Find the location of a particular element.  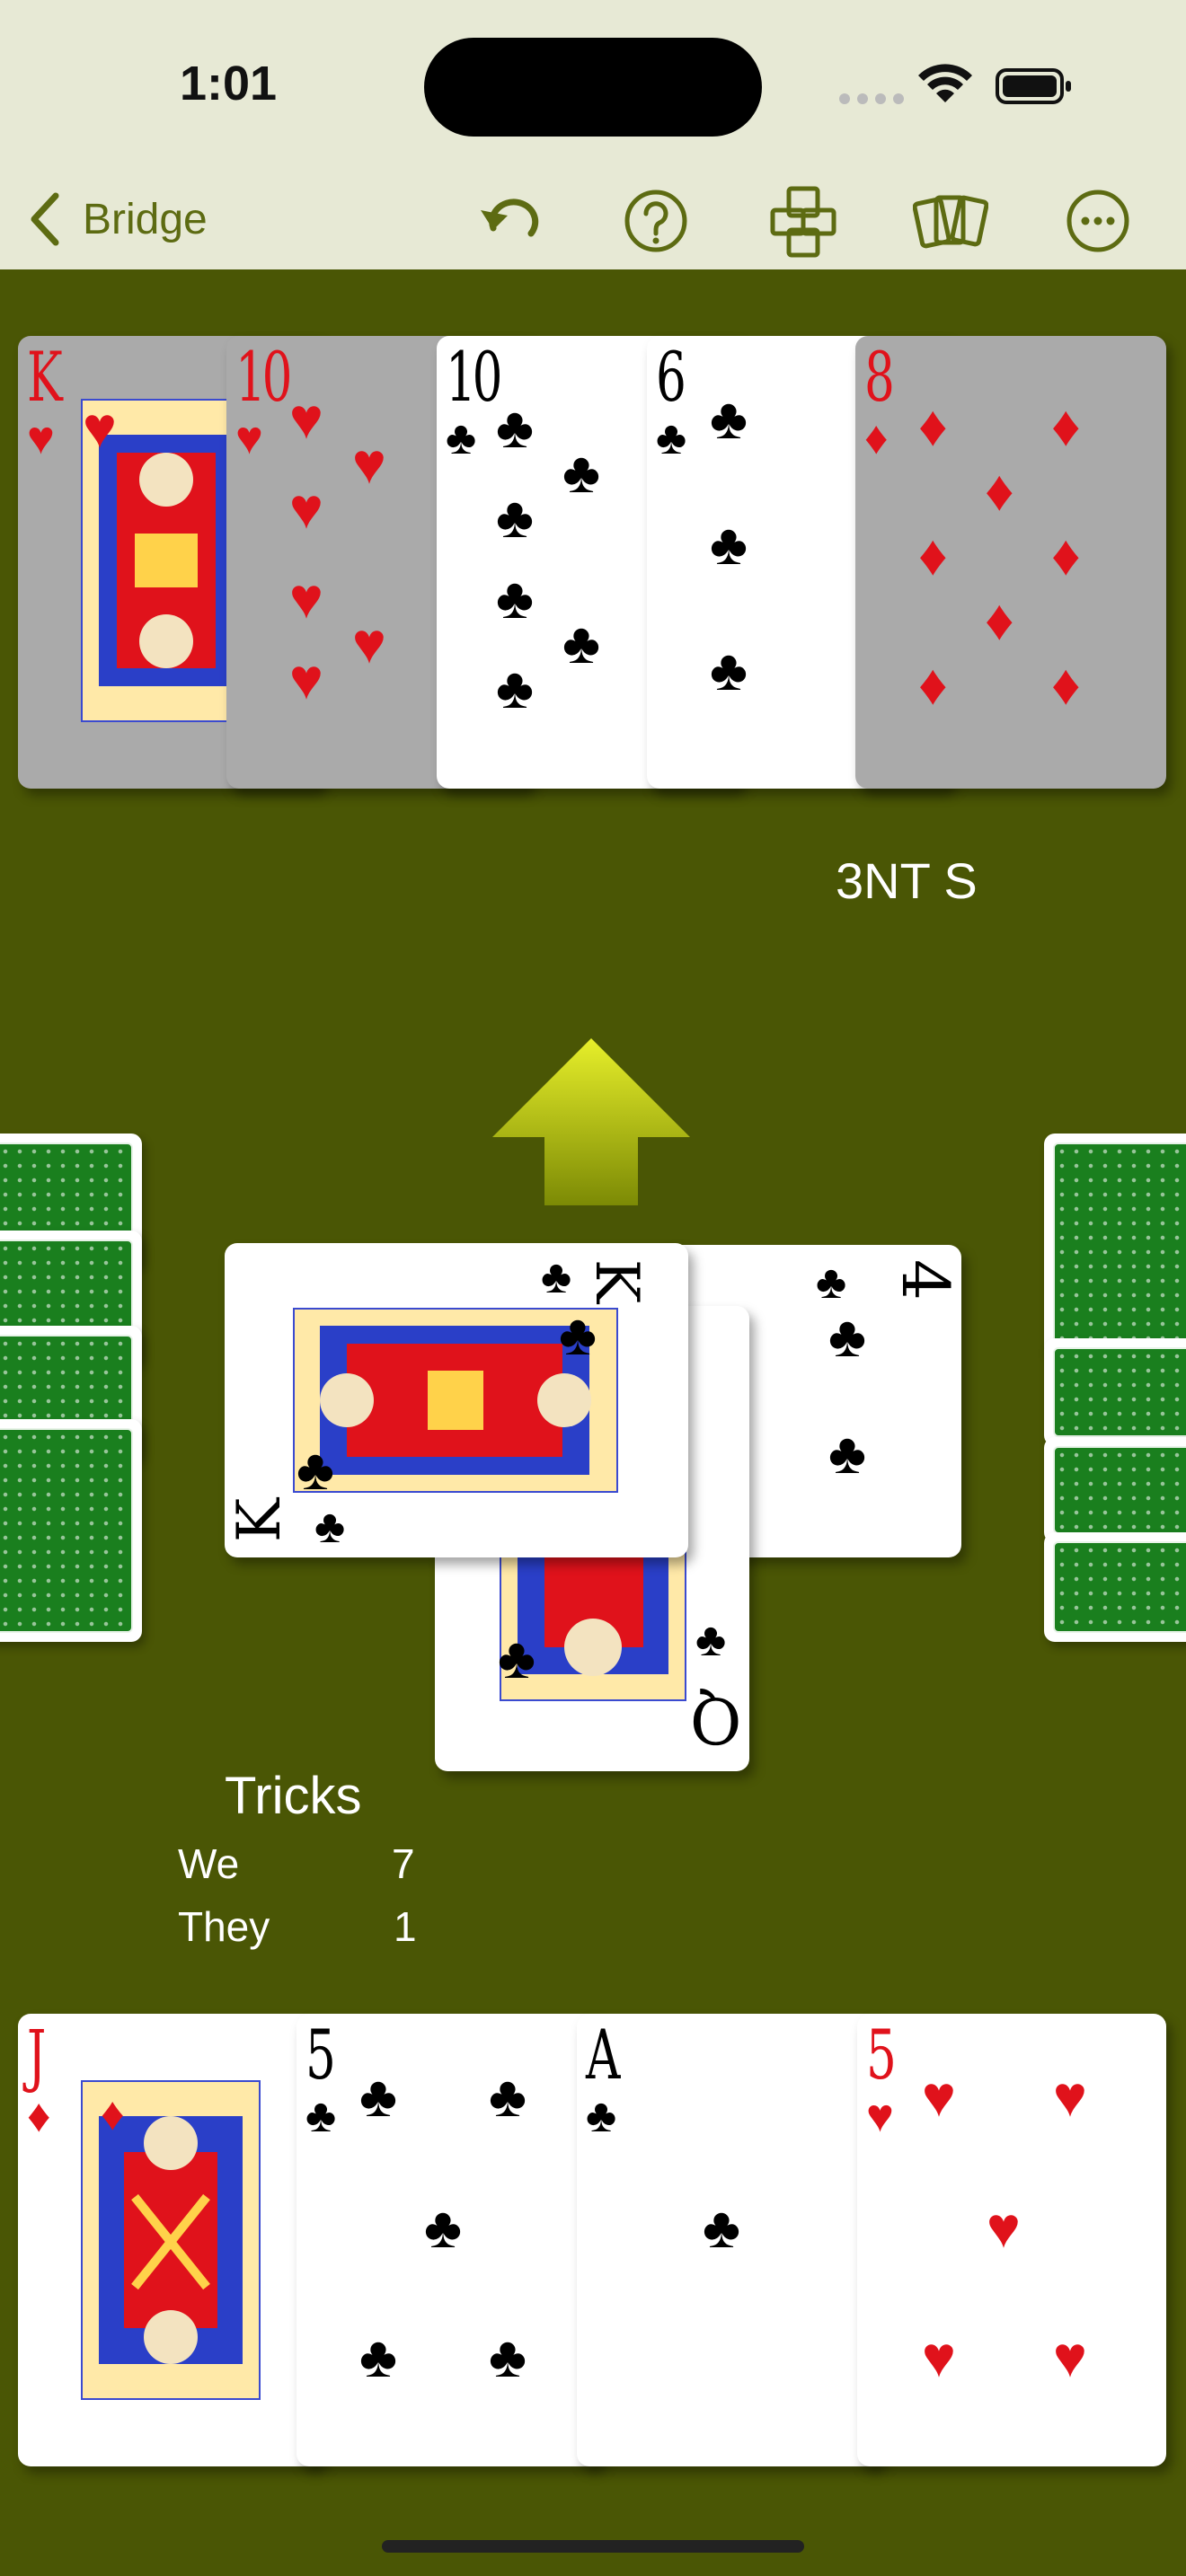

battery-icon is located at coordinates (1033, 86).